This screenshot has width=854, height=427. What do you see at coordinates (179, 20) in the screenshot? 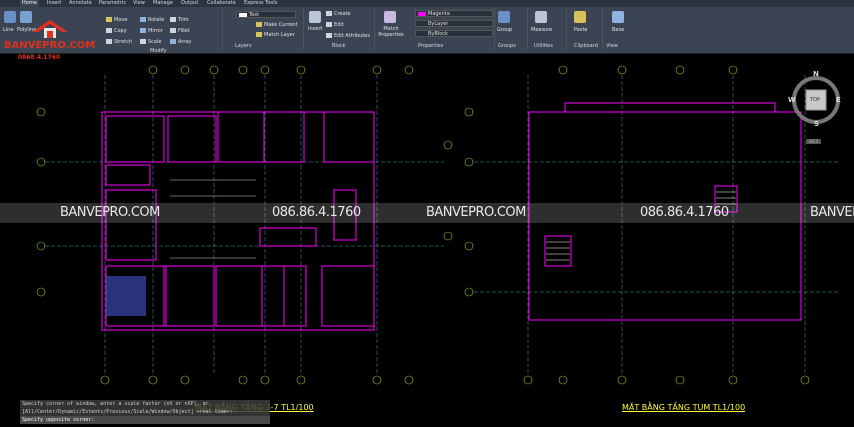
I see `trim-button: Trim` at bounding box center [179, 20].